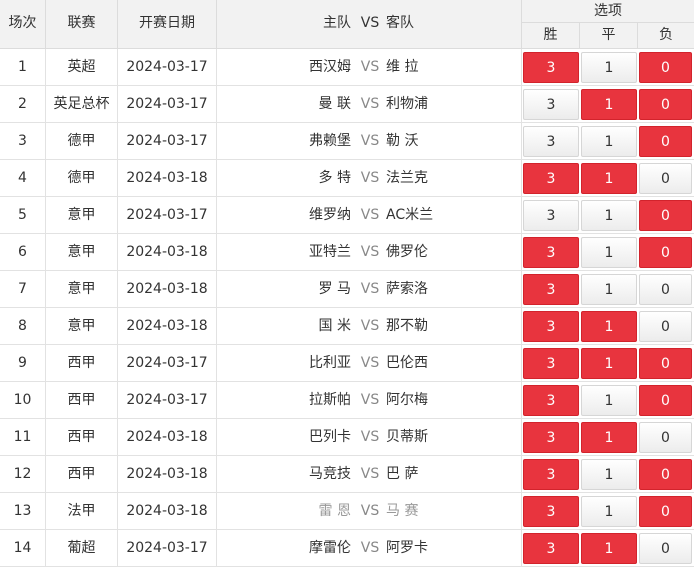  What do you see at coordinates (407, 326) in the screenshot?
I see `away-team: 那不勒` at bounding box center [407, 326].